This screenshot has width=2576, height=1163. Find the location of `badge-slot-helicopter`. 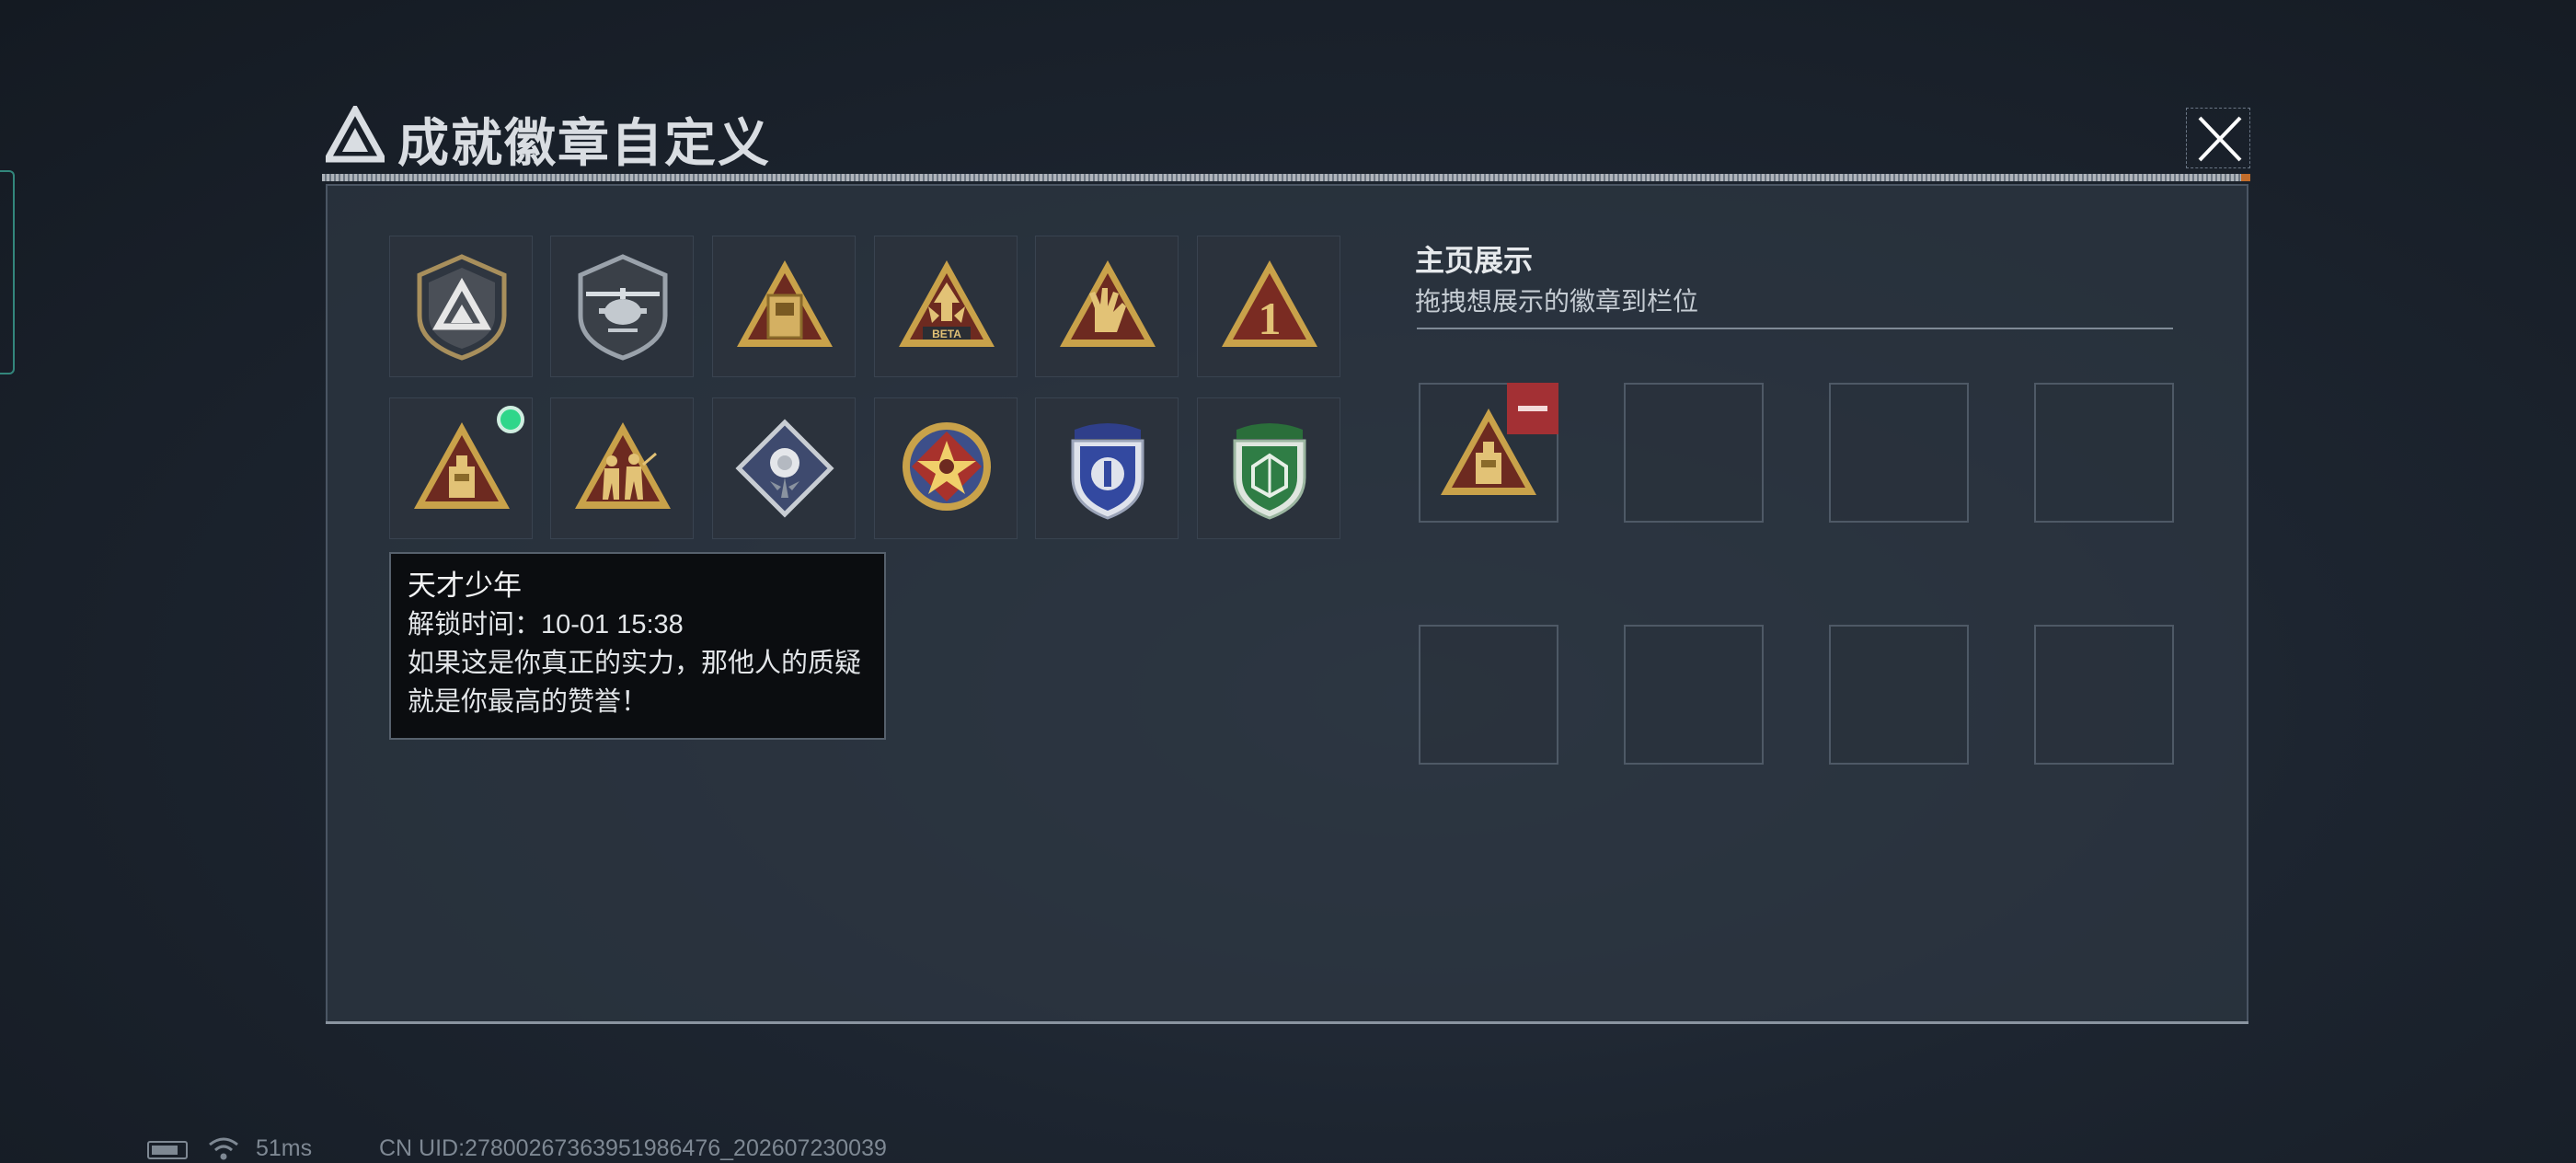

badge-slot-helicopter is located at coordinates (622, 307).